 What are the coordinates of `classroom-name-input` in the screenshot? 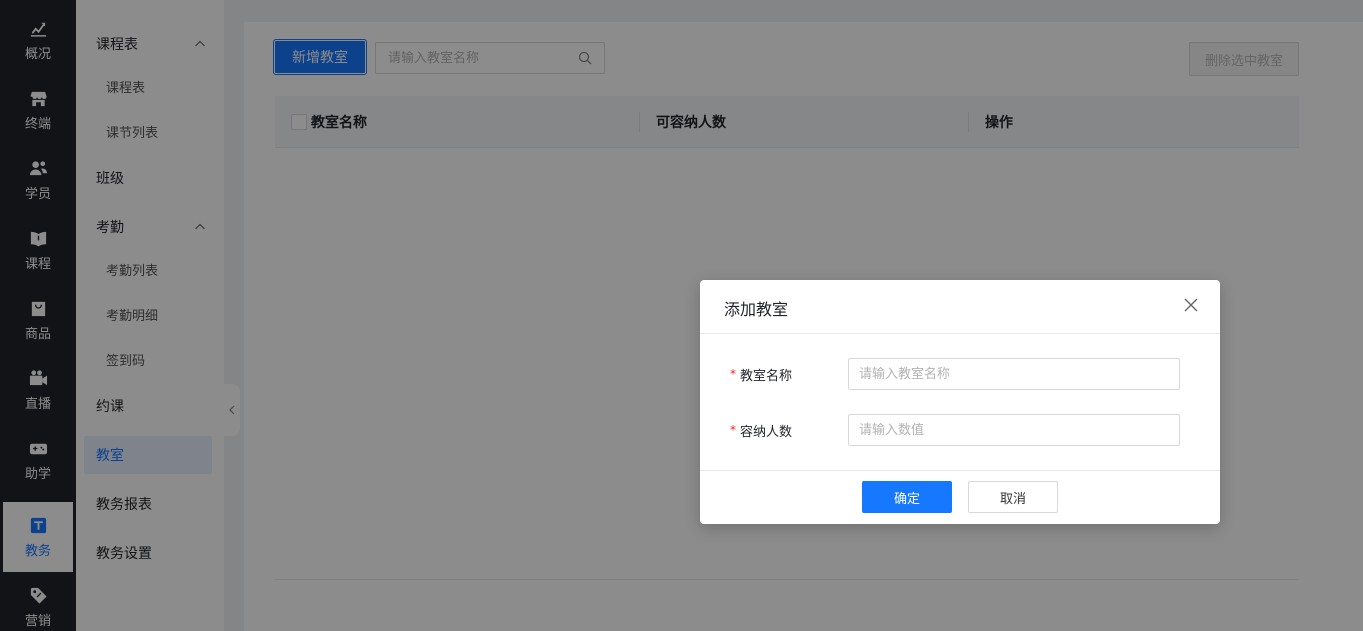 It's located at (1014, 374).